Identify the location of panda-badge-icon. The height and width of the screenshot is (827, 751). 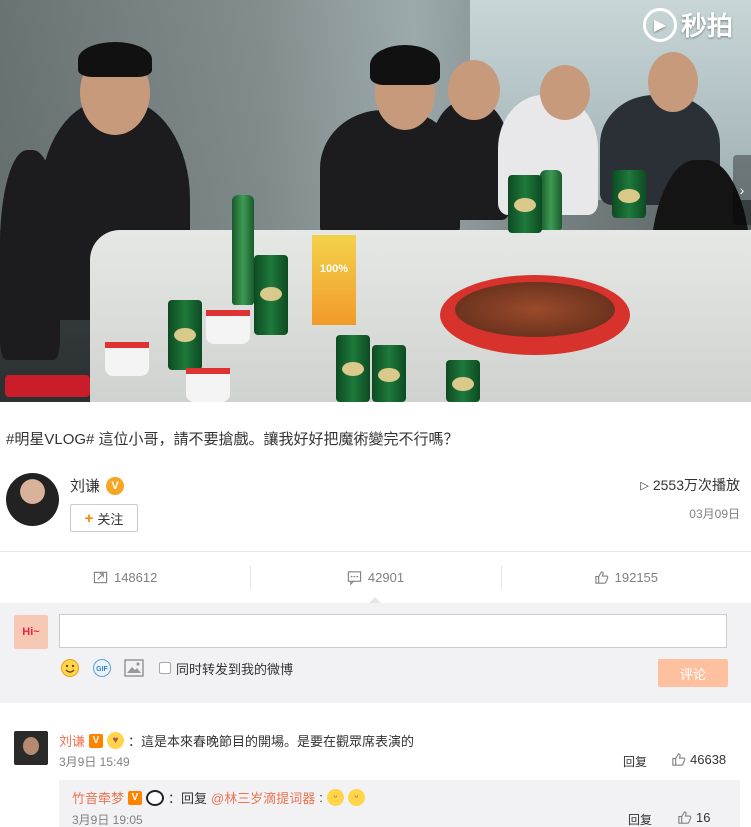
(155, 797).